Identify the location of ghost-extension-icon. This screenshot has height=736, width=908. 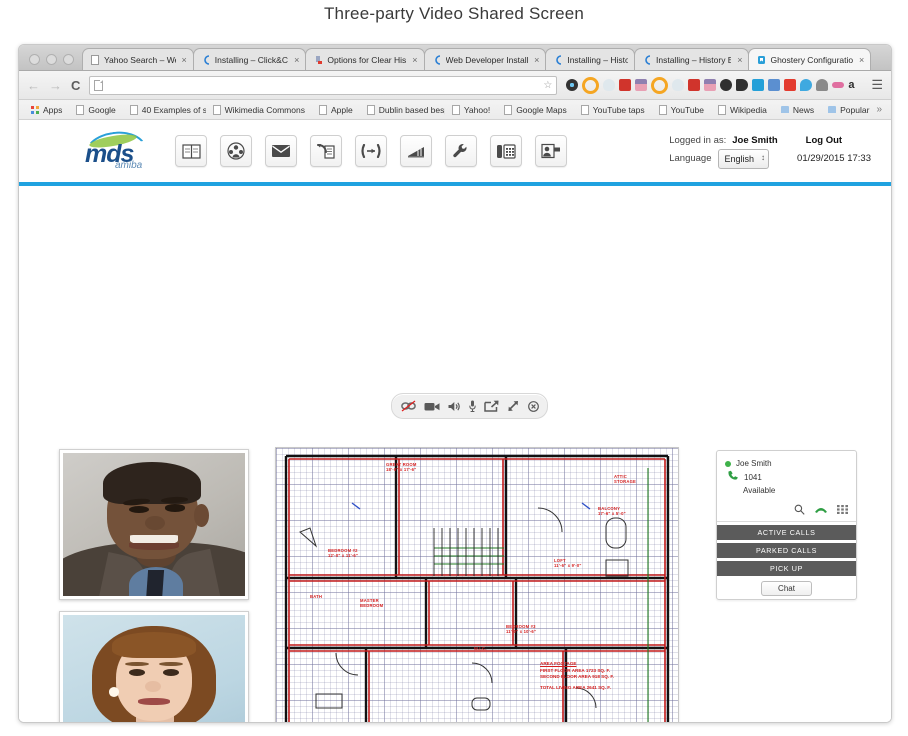
(822, 85).